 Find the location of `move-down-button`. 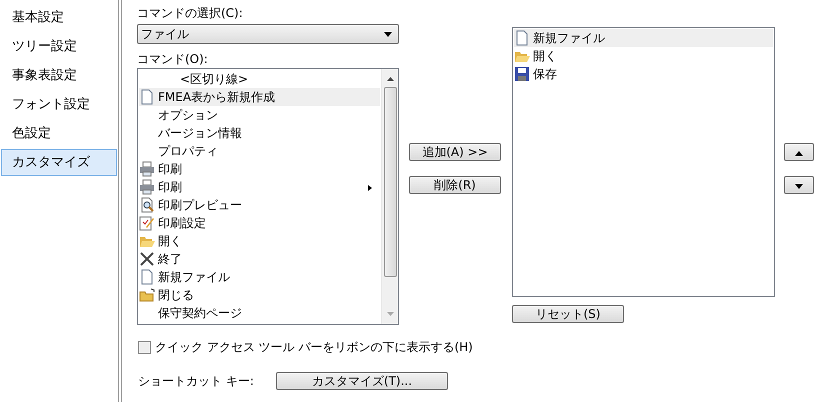

move-down-button is located at coordinates (799, 185).